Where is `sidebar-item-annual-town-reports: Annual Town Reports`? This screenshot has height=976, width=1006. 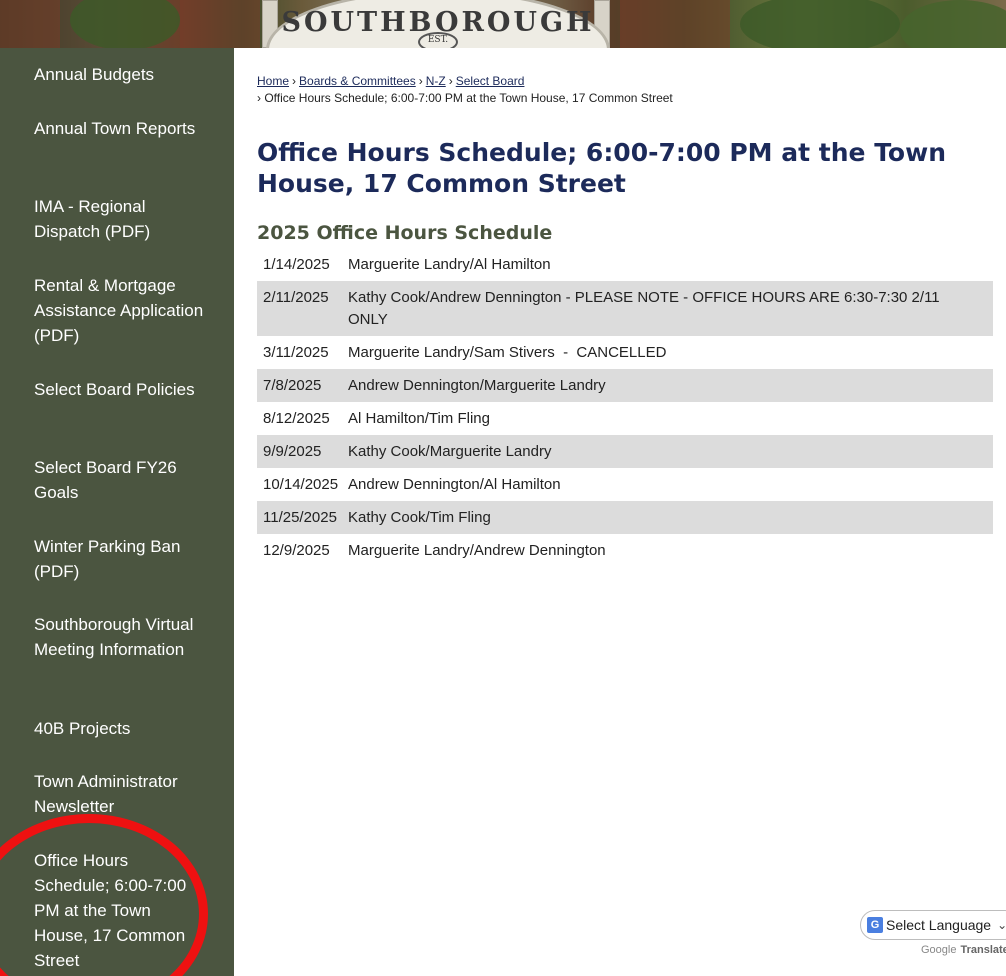 sidebar-item-annual-town-reports: Annual Town Reports is located at coordinates (124, 128).